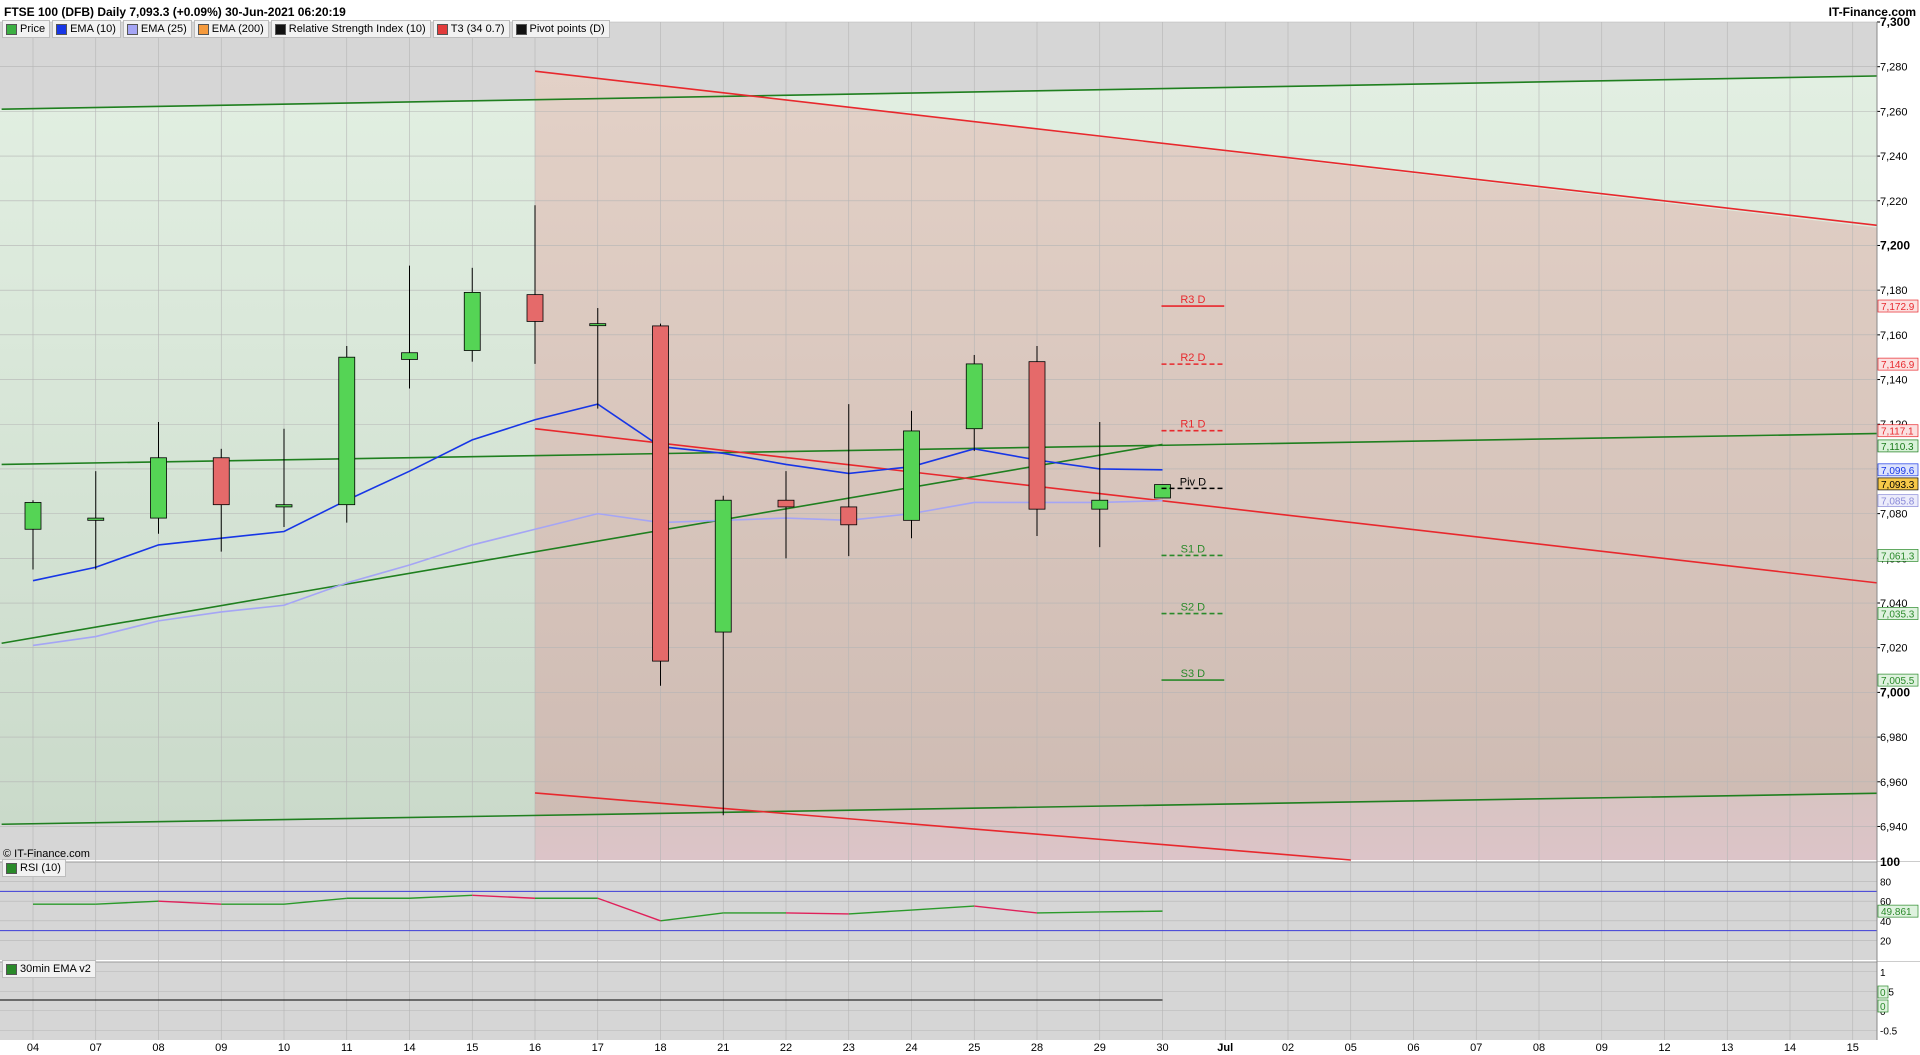 This screenshot has height=1055, width=1920. Describe the element at coordinates (660, 1048) in the screenshot. I see `time-tick-label: 18` at that location.